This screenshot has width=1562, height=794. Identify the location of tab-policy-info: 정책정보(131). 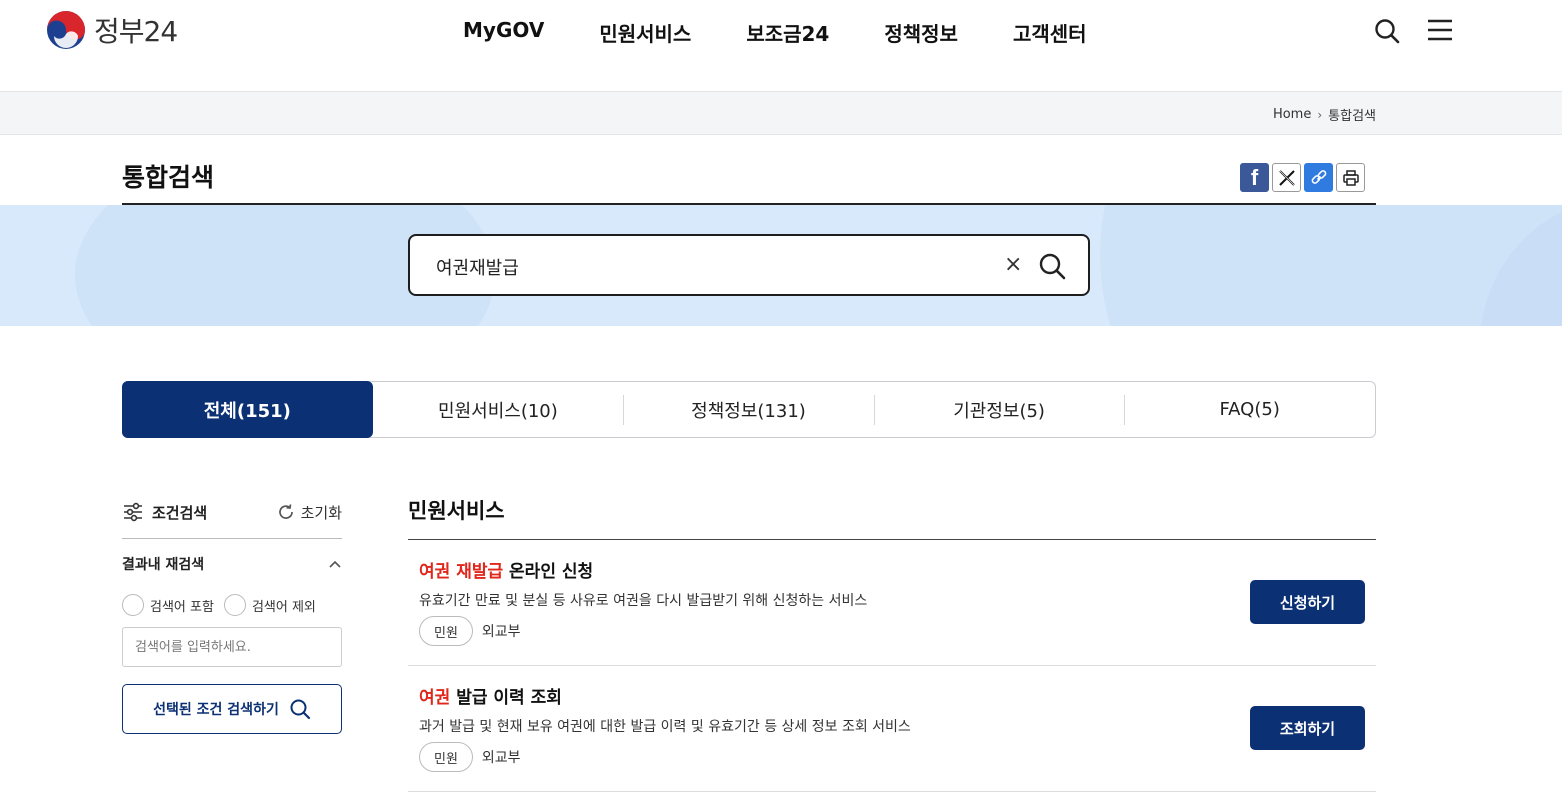
(748, 409).